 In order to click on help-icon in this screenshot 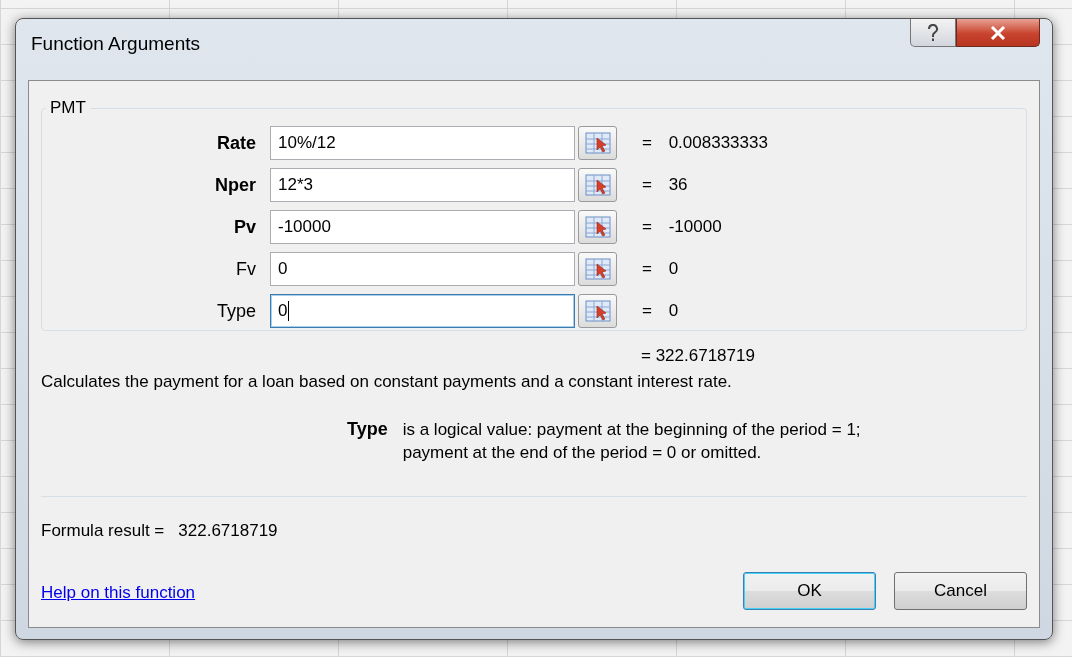, I will do `click(933, 32)`.